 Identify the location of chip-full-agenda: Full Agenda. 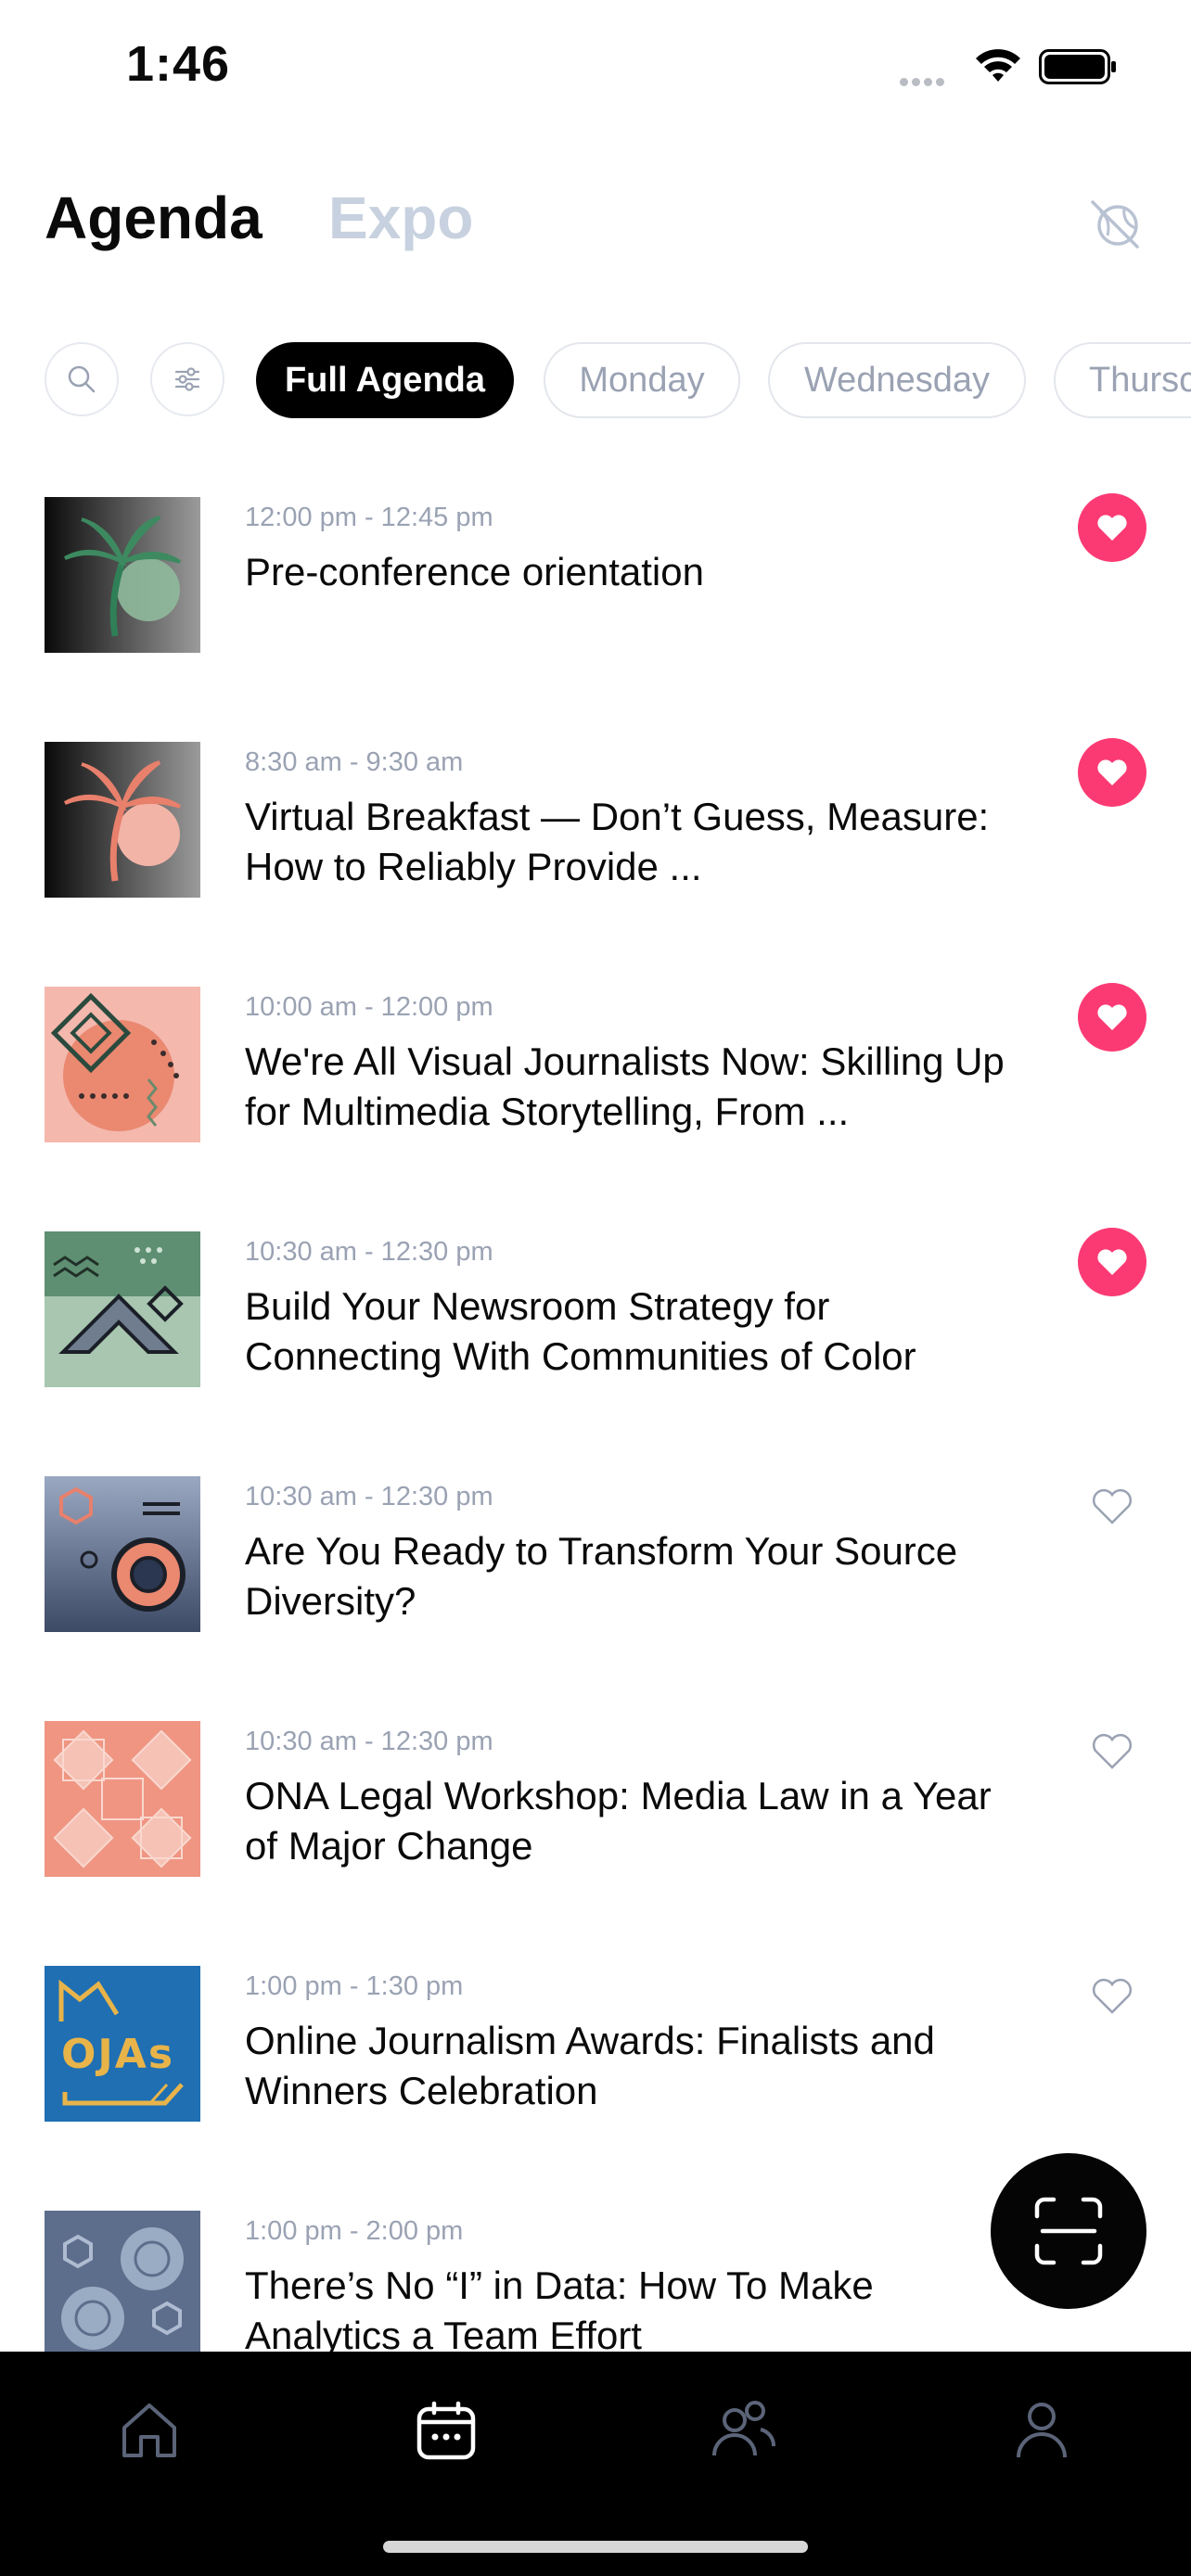
(385, 380).